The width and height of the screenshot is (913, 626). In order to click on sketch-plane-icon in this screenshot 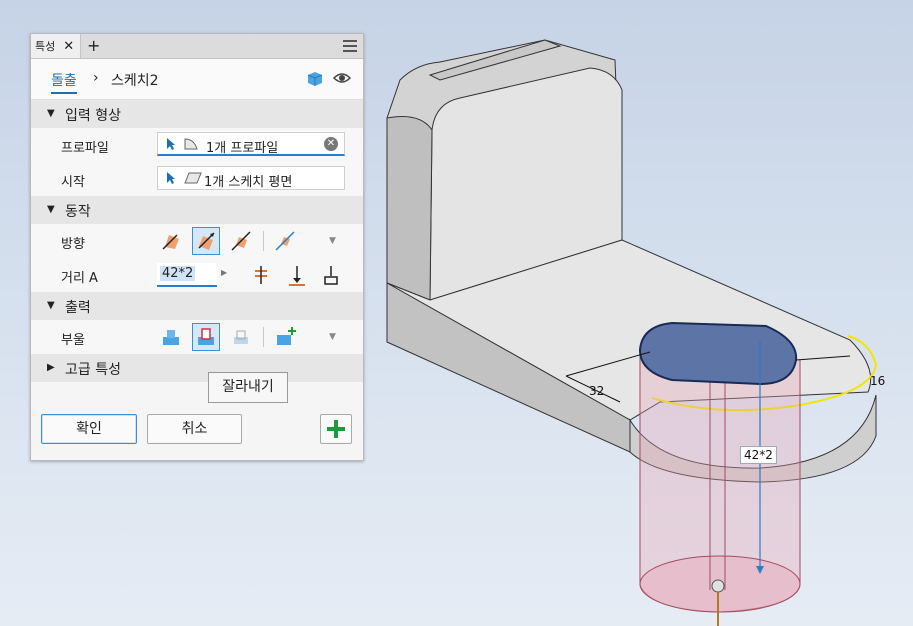, I will do `click(193, 180)`.